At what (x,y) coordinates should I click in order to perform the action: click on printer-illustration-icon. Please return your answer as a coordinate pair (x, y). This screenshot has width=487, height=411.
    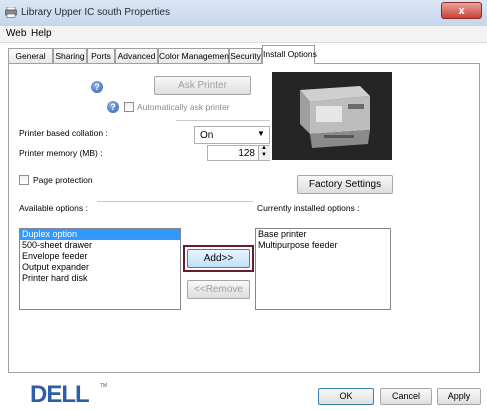
    Looking at the image, I should click on (332, 116).